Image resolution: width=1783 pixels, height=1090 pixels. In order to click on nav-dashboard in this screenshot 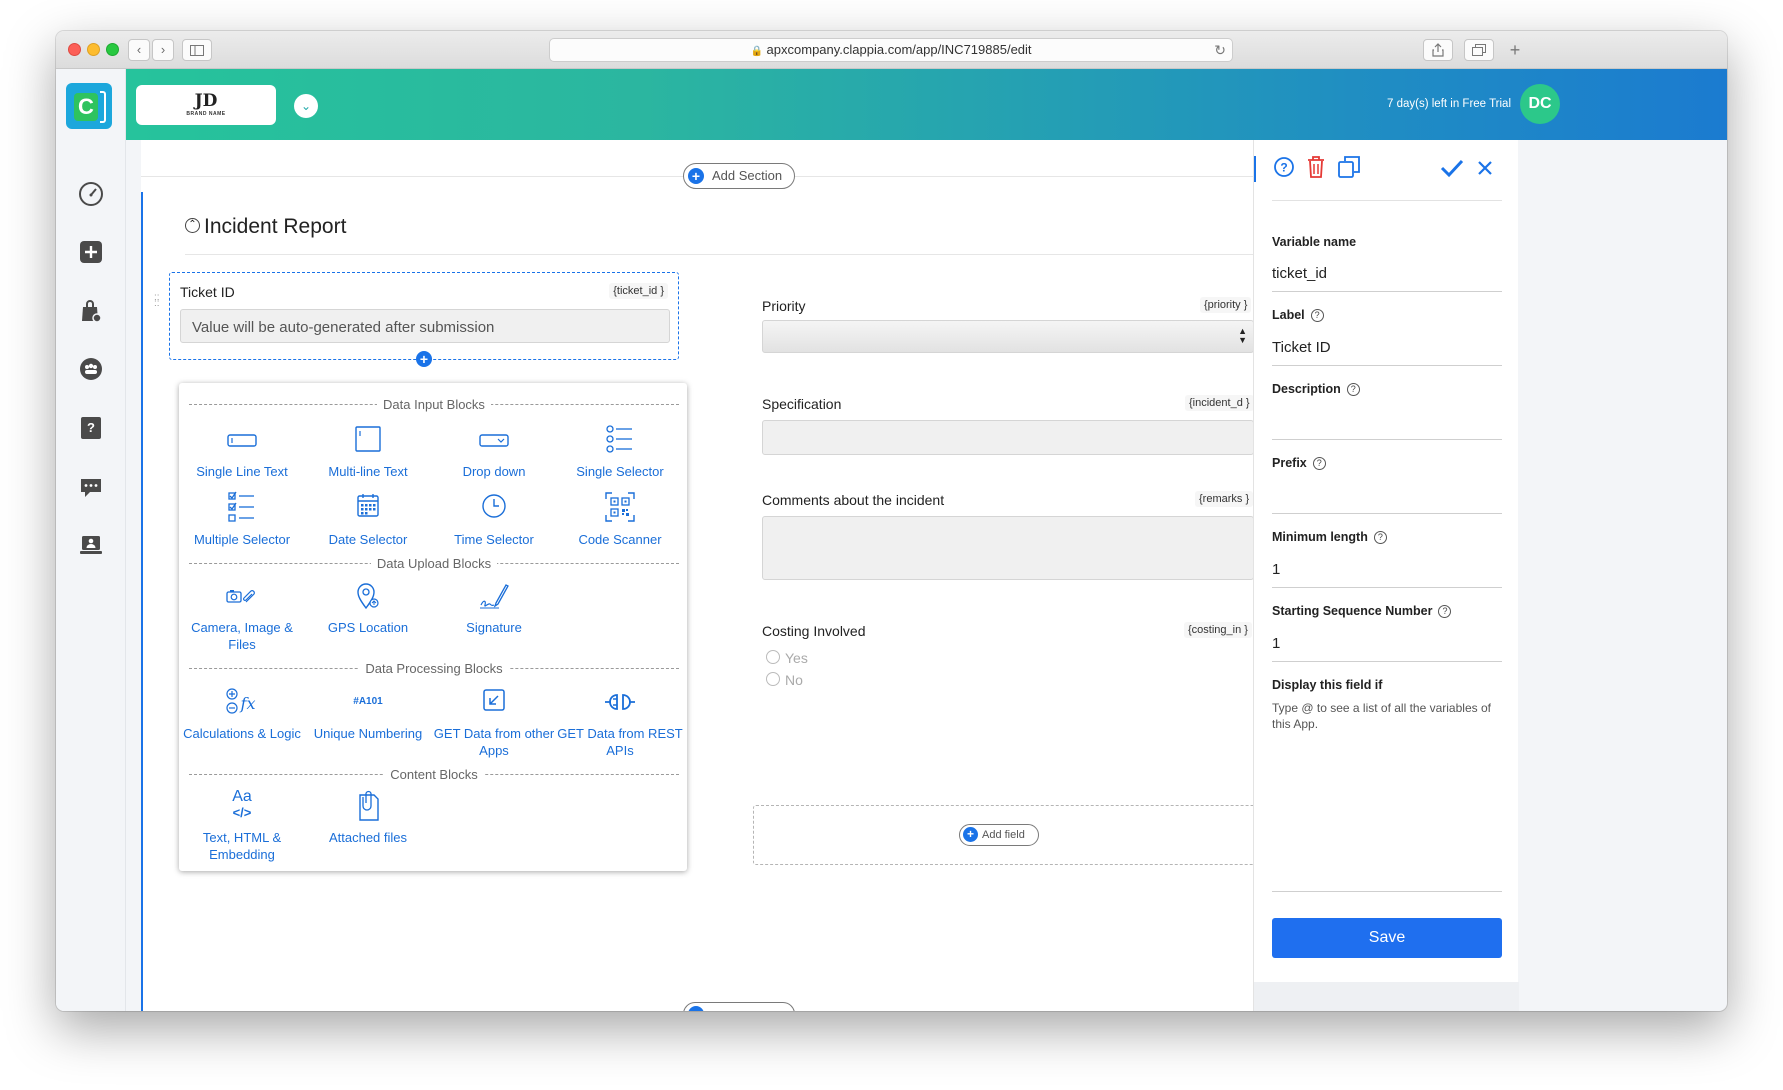, I will do `click(91, 194)`.